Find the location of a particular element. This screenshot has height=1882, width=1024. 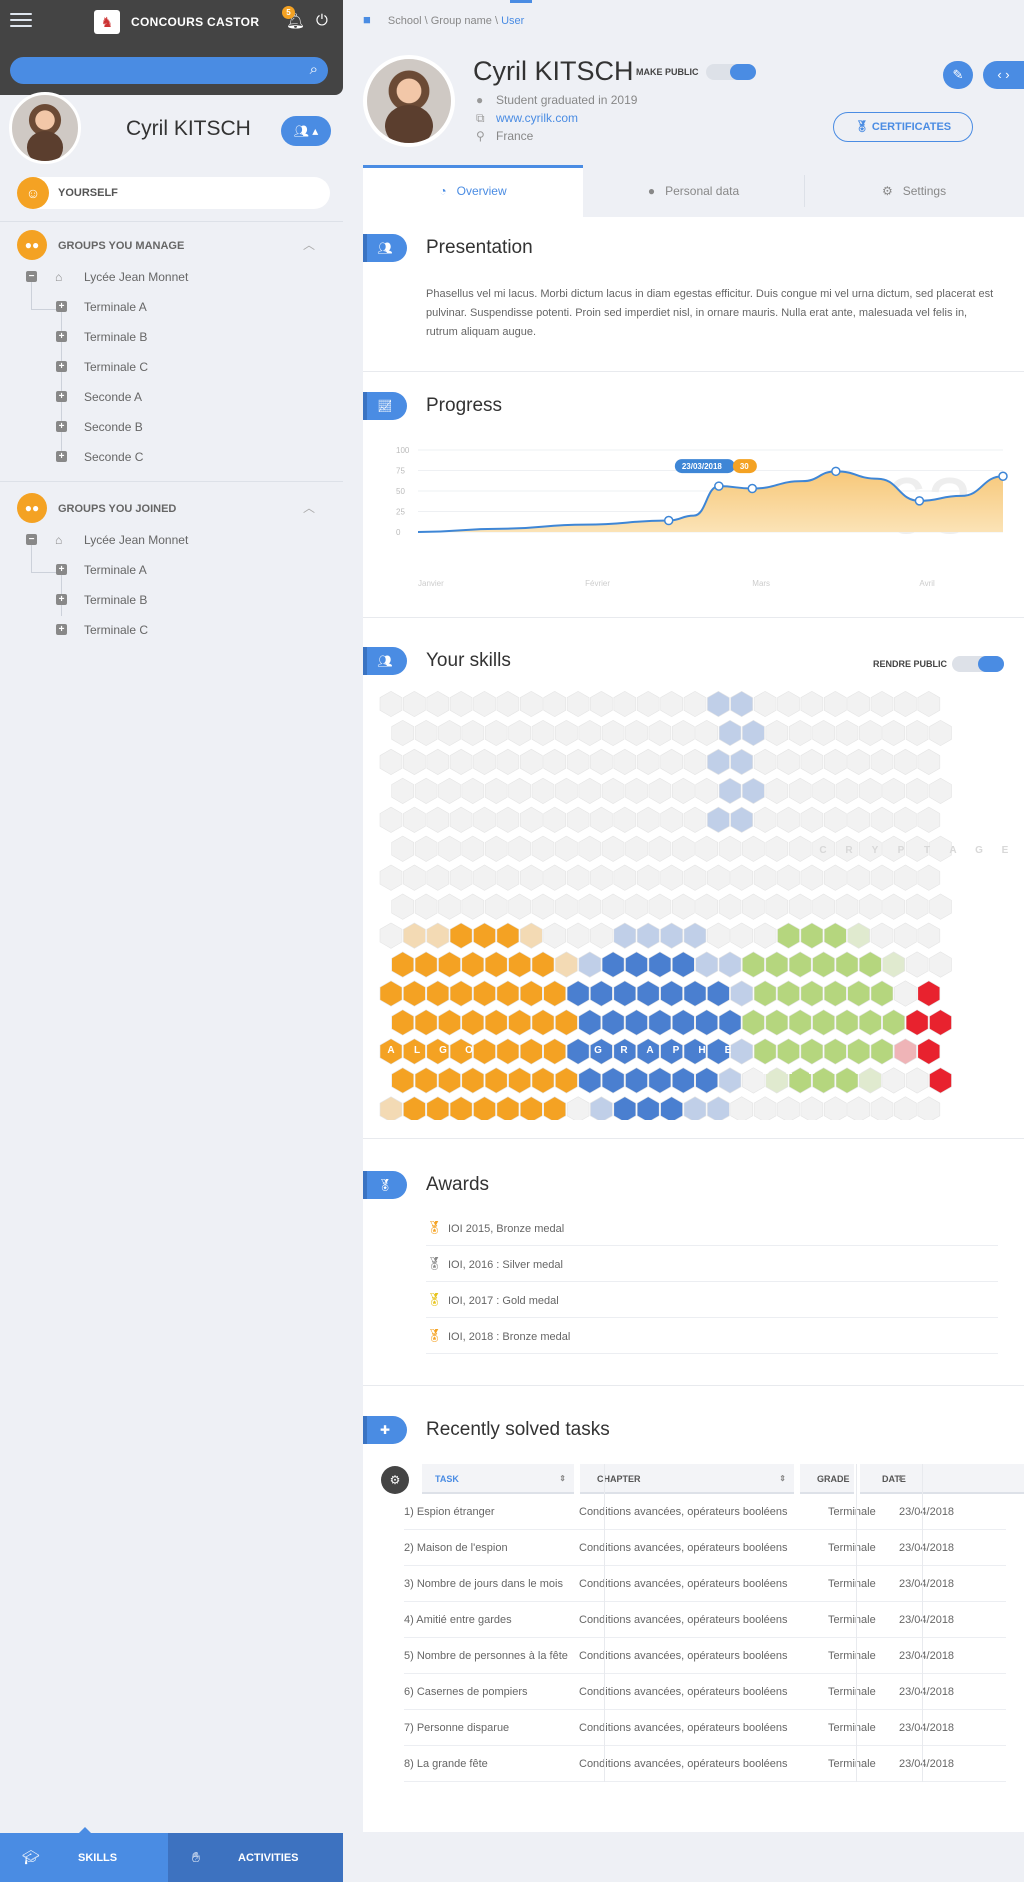

th-date: DATE ⇕ is located at coordinates (942, 1479).